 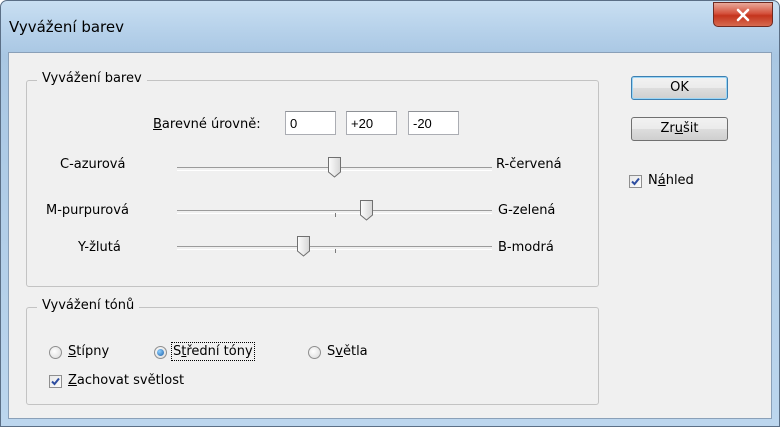 I want to click on close-icon, so click(x=743, y=15).